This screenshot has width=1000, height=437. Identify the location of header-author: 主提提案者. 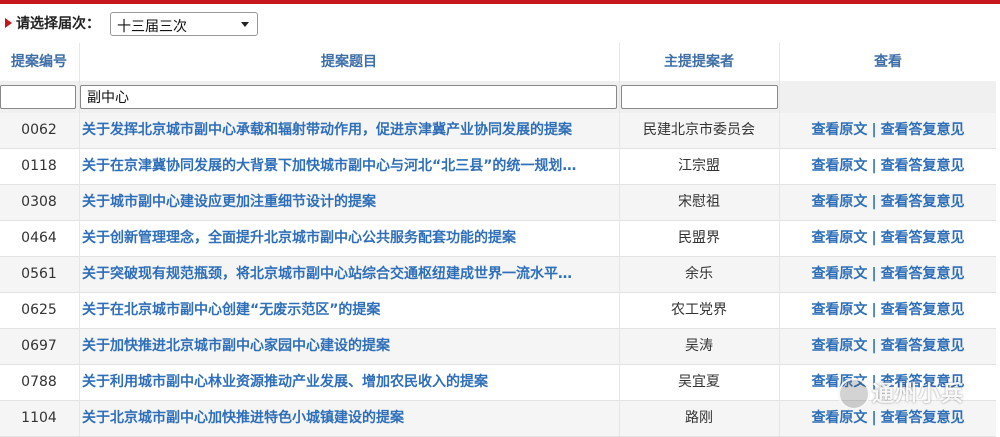
(699, 62).